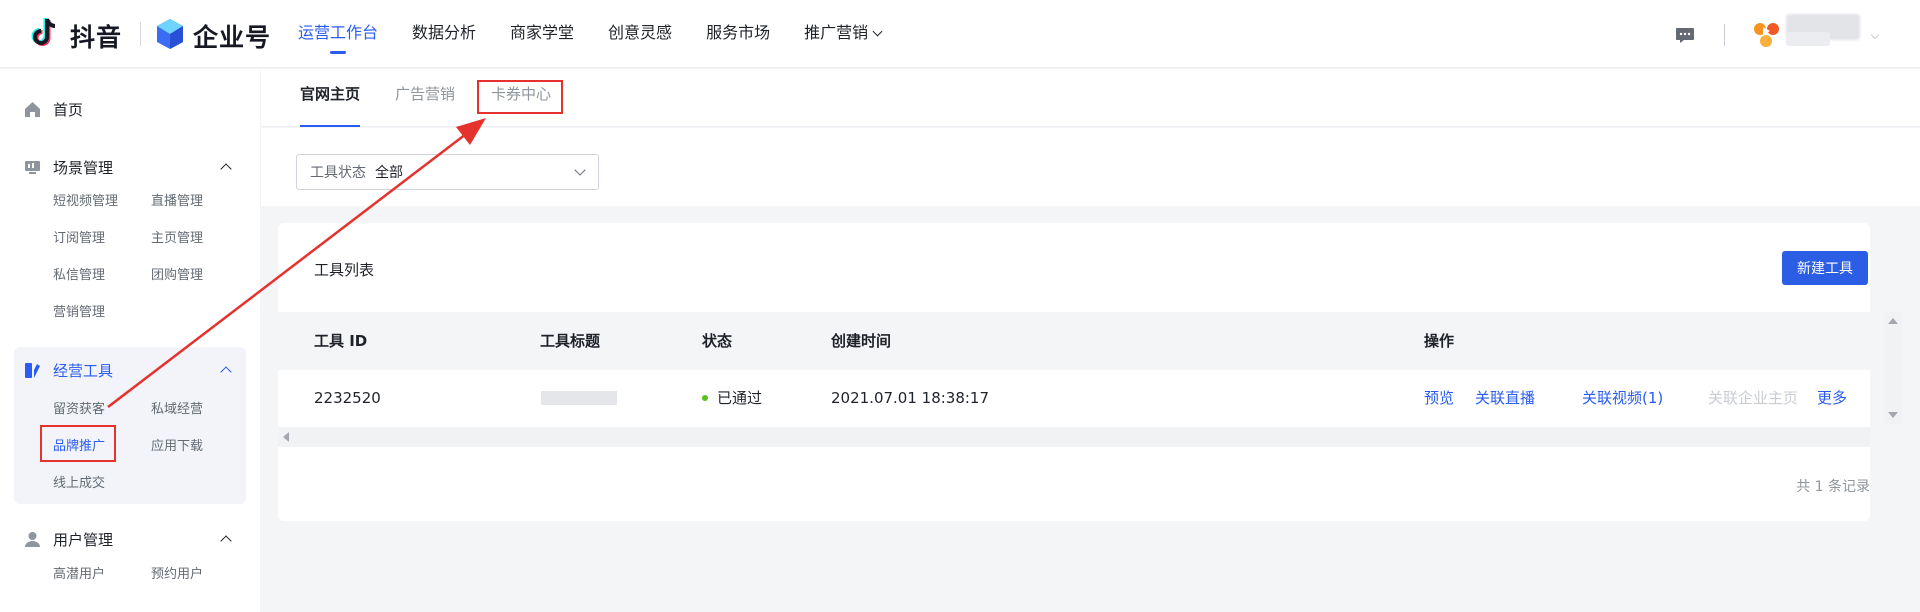  I want to click on action-preview: 预览, so click(1439, 398).